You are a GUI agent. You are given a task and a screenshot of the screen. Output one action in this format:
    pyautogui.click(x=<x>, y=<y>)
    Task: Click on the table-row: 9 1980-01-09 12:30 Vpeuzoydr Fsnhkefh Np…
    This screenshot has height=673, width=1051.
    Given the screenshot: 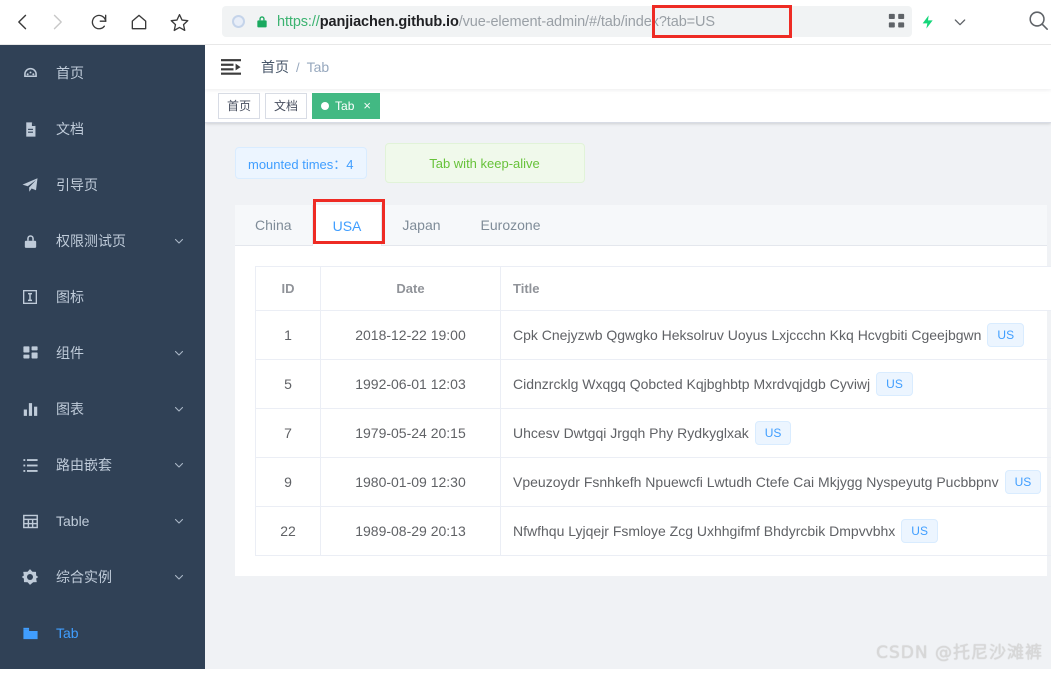 What is the action you would take?
    pyautogui.click(x=653, y=482)
    